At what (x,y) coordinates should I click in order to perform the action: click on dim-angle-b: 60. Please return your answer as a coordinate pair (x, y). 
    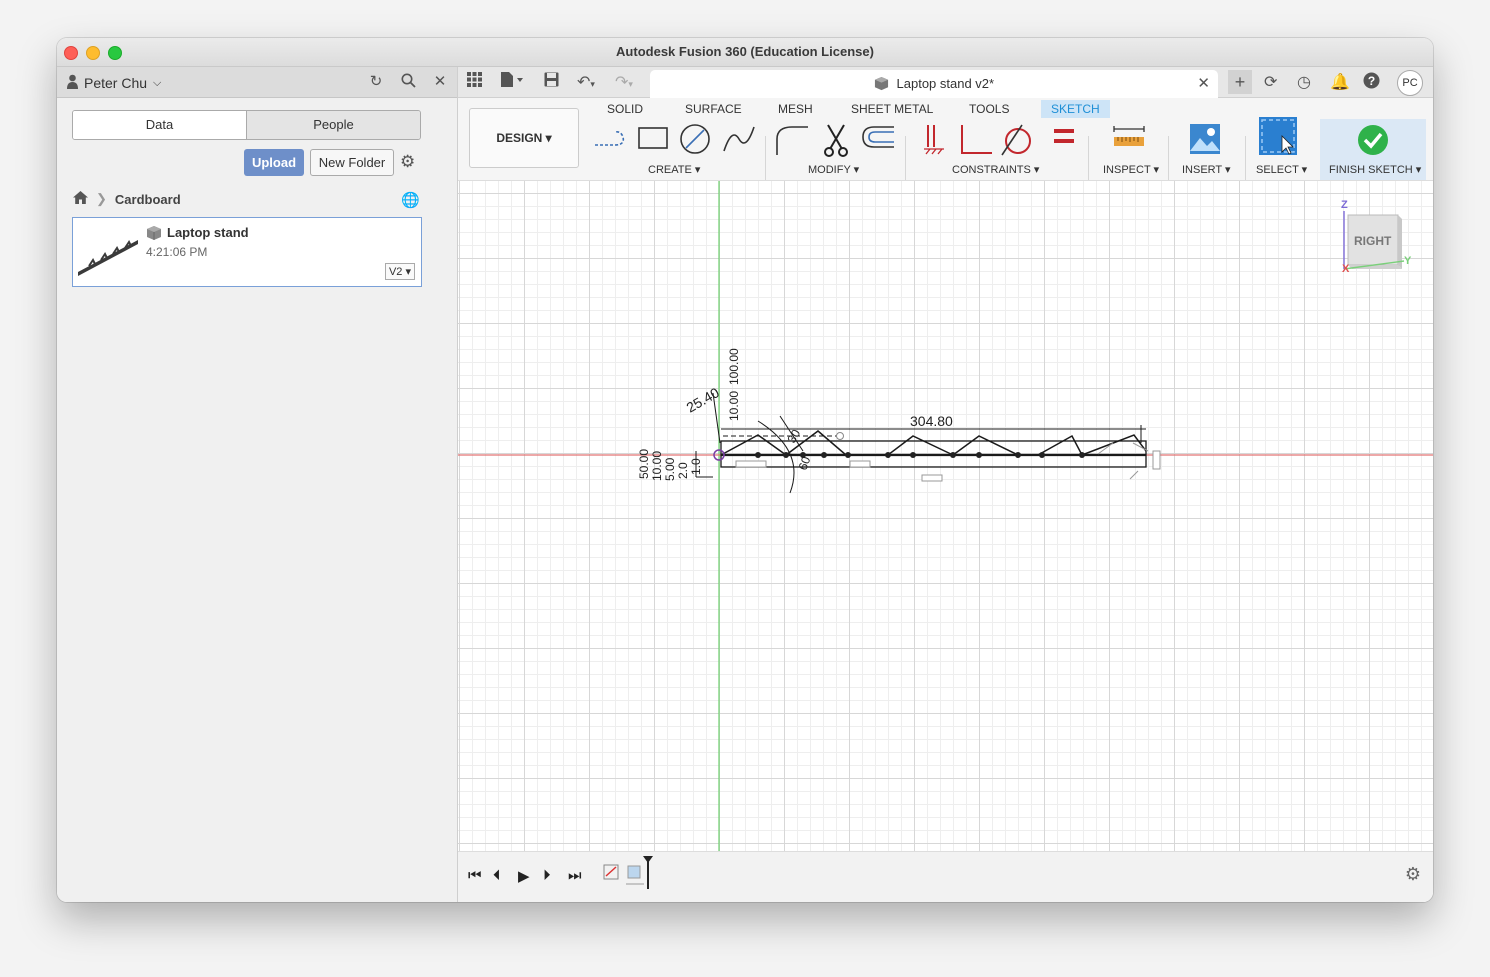
    Looking at the image, I should click on (805, 463).